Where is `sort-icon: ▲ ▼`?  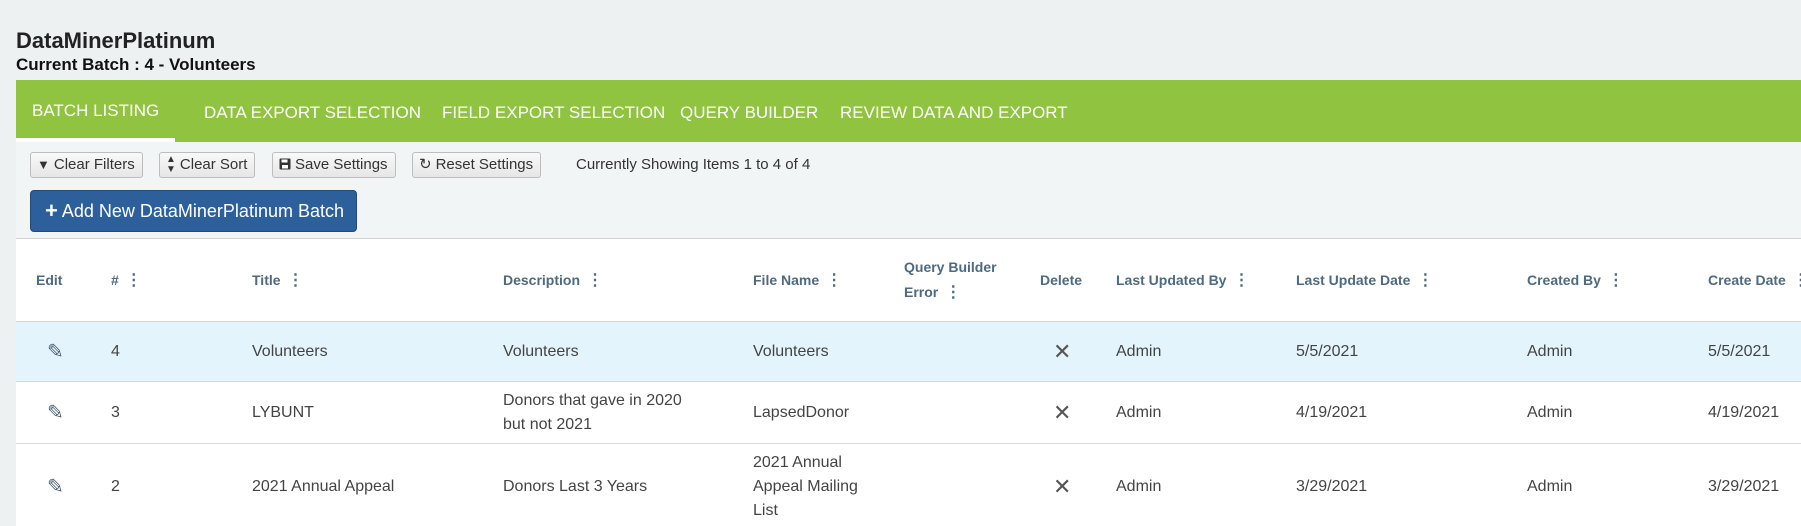
sort-icon: ▲ ▼ is located at coordinates (171, 165).